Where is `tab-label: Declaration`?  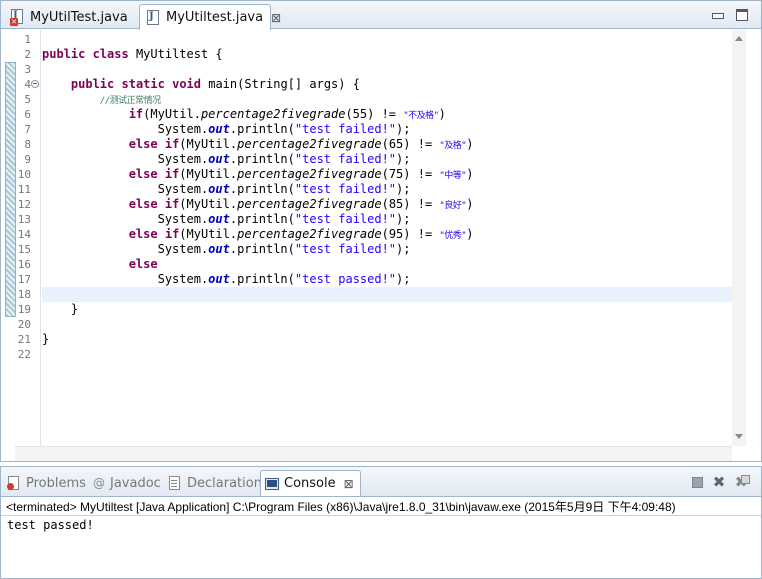
tab-label: Declaration is located at coordinates (224, 483).